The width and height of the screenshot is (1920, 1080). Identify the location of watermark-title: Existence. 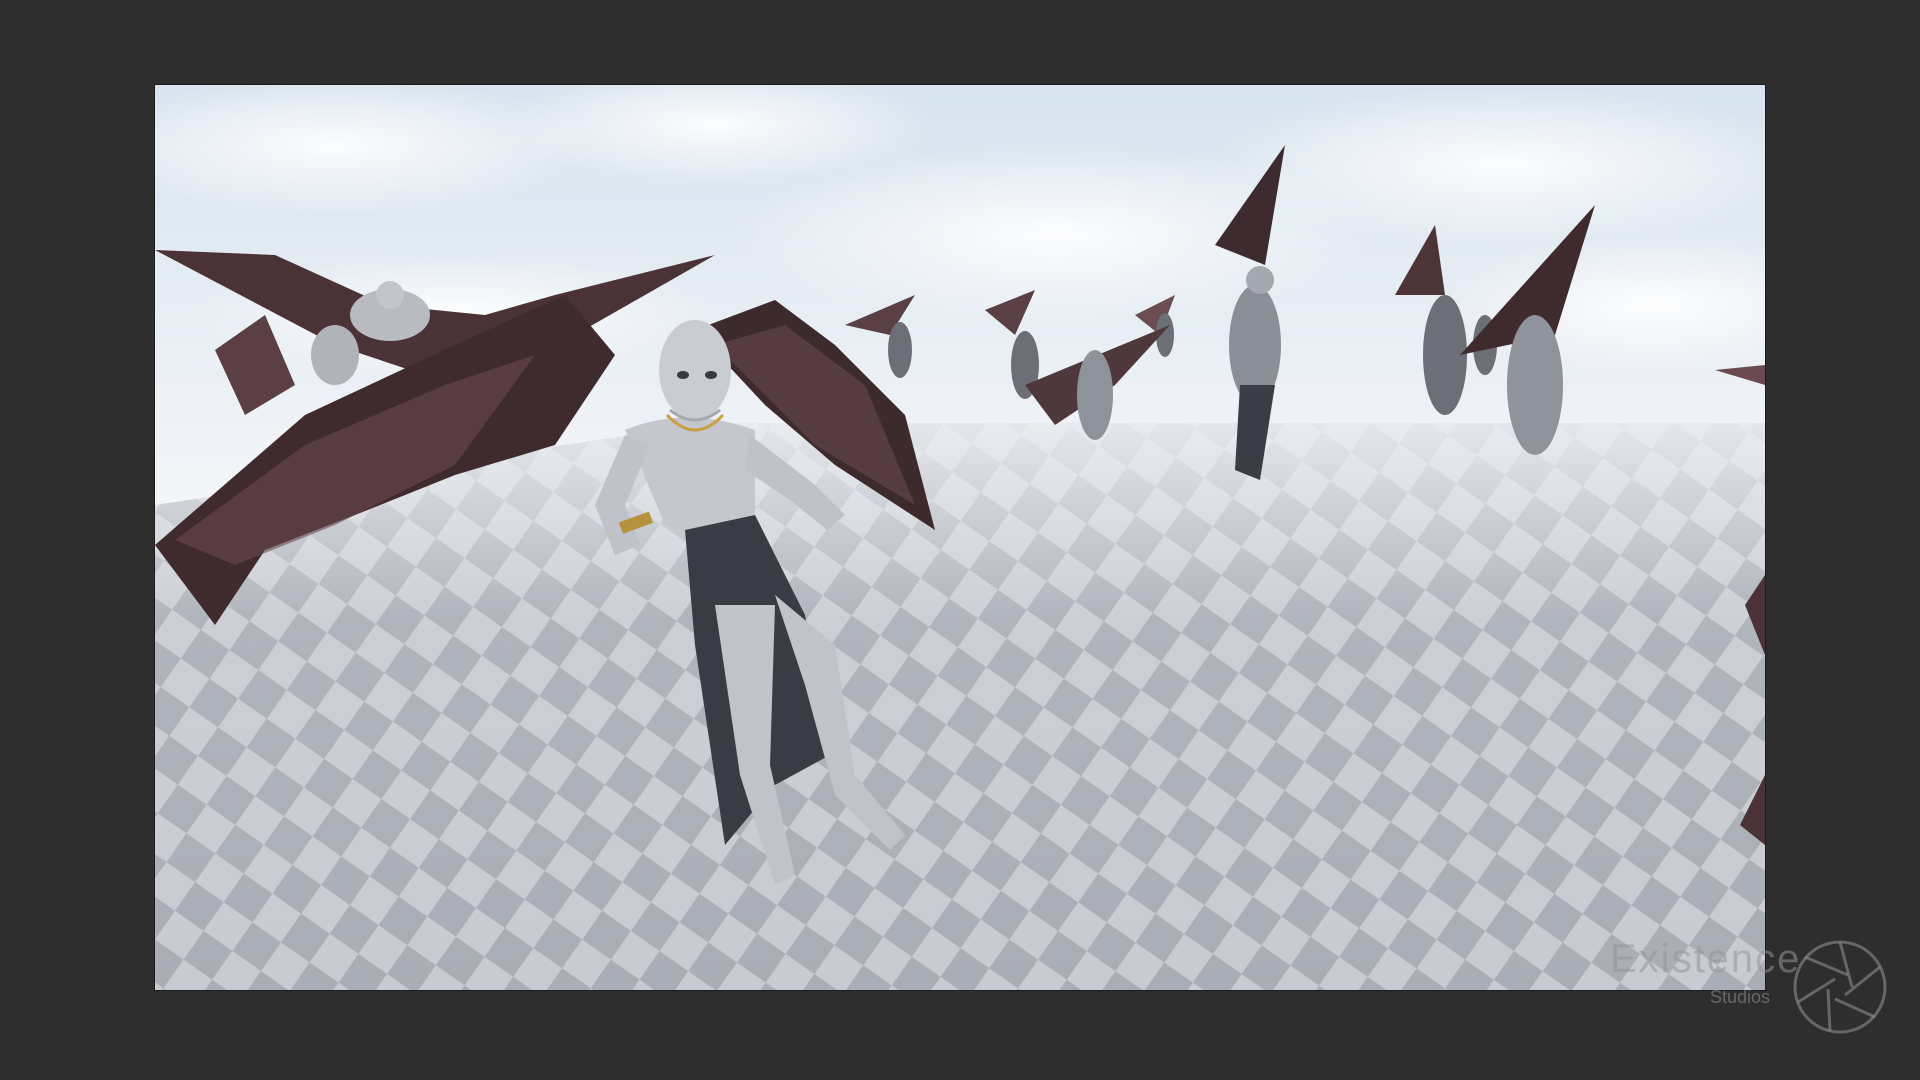
(1706, 959).